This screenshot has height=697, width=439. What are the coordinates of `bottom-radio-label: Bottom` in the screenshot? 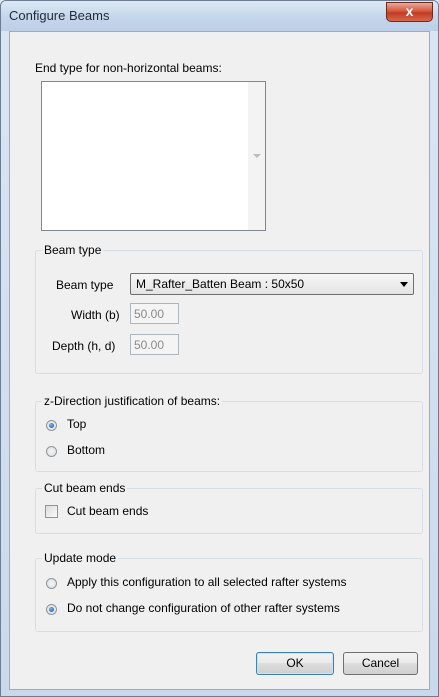 It's located at (86, 450).